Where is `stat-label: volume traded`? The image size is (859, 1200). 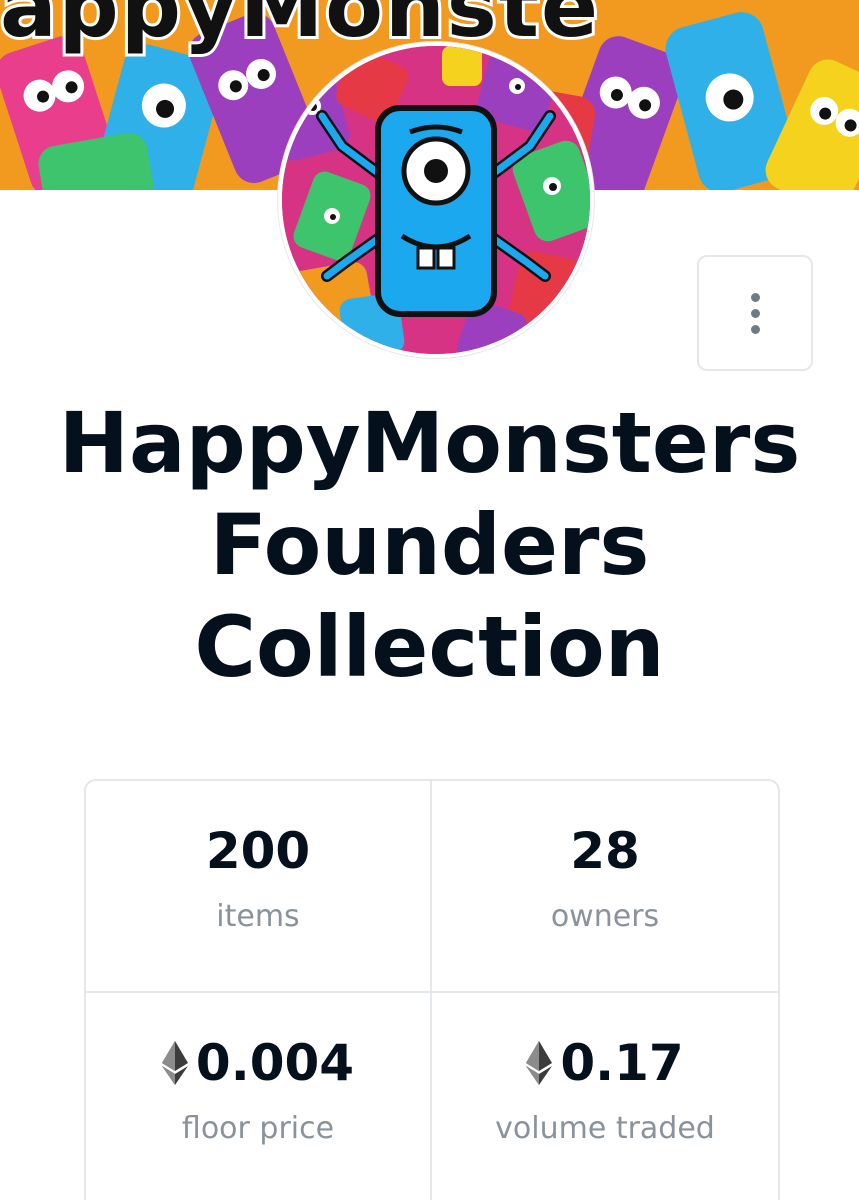 stat-label: volume traded is located at coordinates (605, 1128).